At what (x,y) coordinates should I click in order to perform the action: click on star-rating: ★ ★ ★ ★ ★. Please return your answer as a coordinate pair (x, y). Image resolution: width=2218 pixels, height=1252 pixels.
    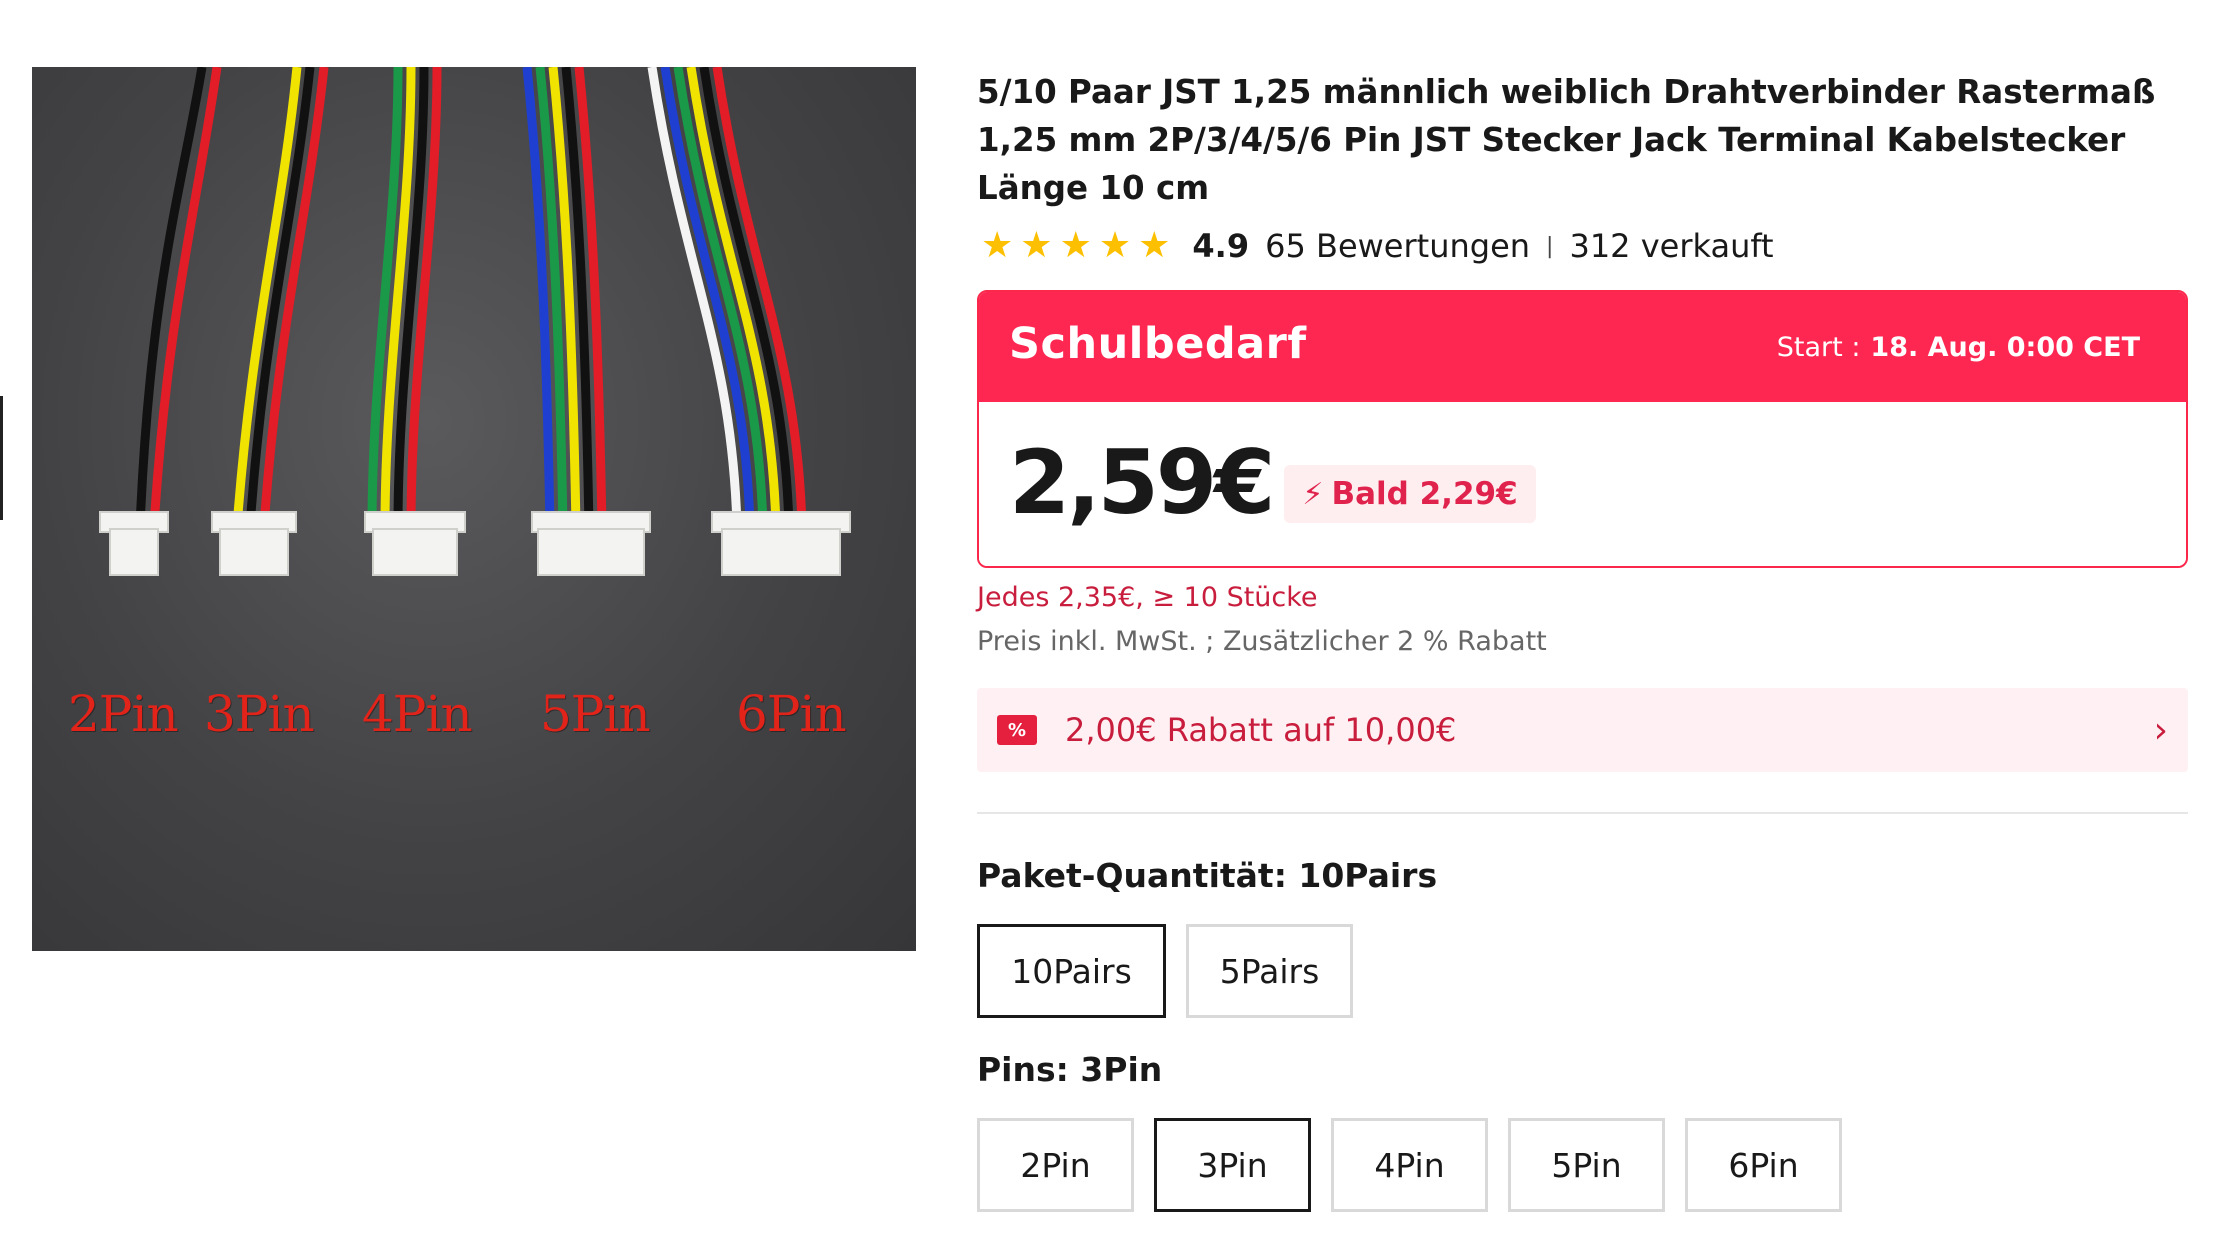
    Looking at the image, I should click on (1075, 246).